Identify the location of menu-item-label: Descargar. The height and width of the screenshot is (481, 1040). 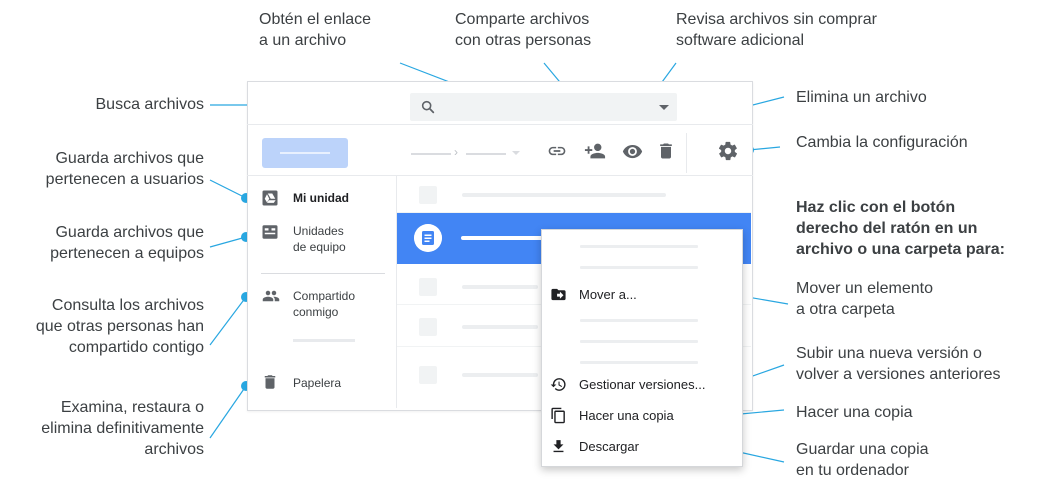
(609, 446).